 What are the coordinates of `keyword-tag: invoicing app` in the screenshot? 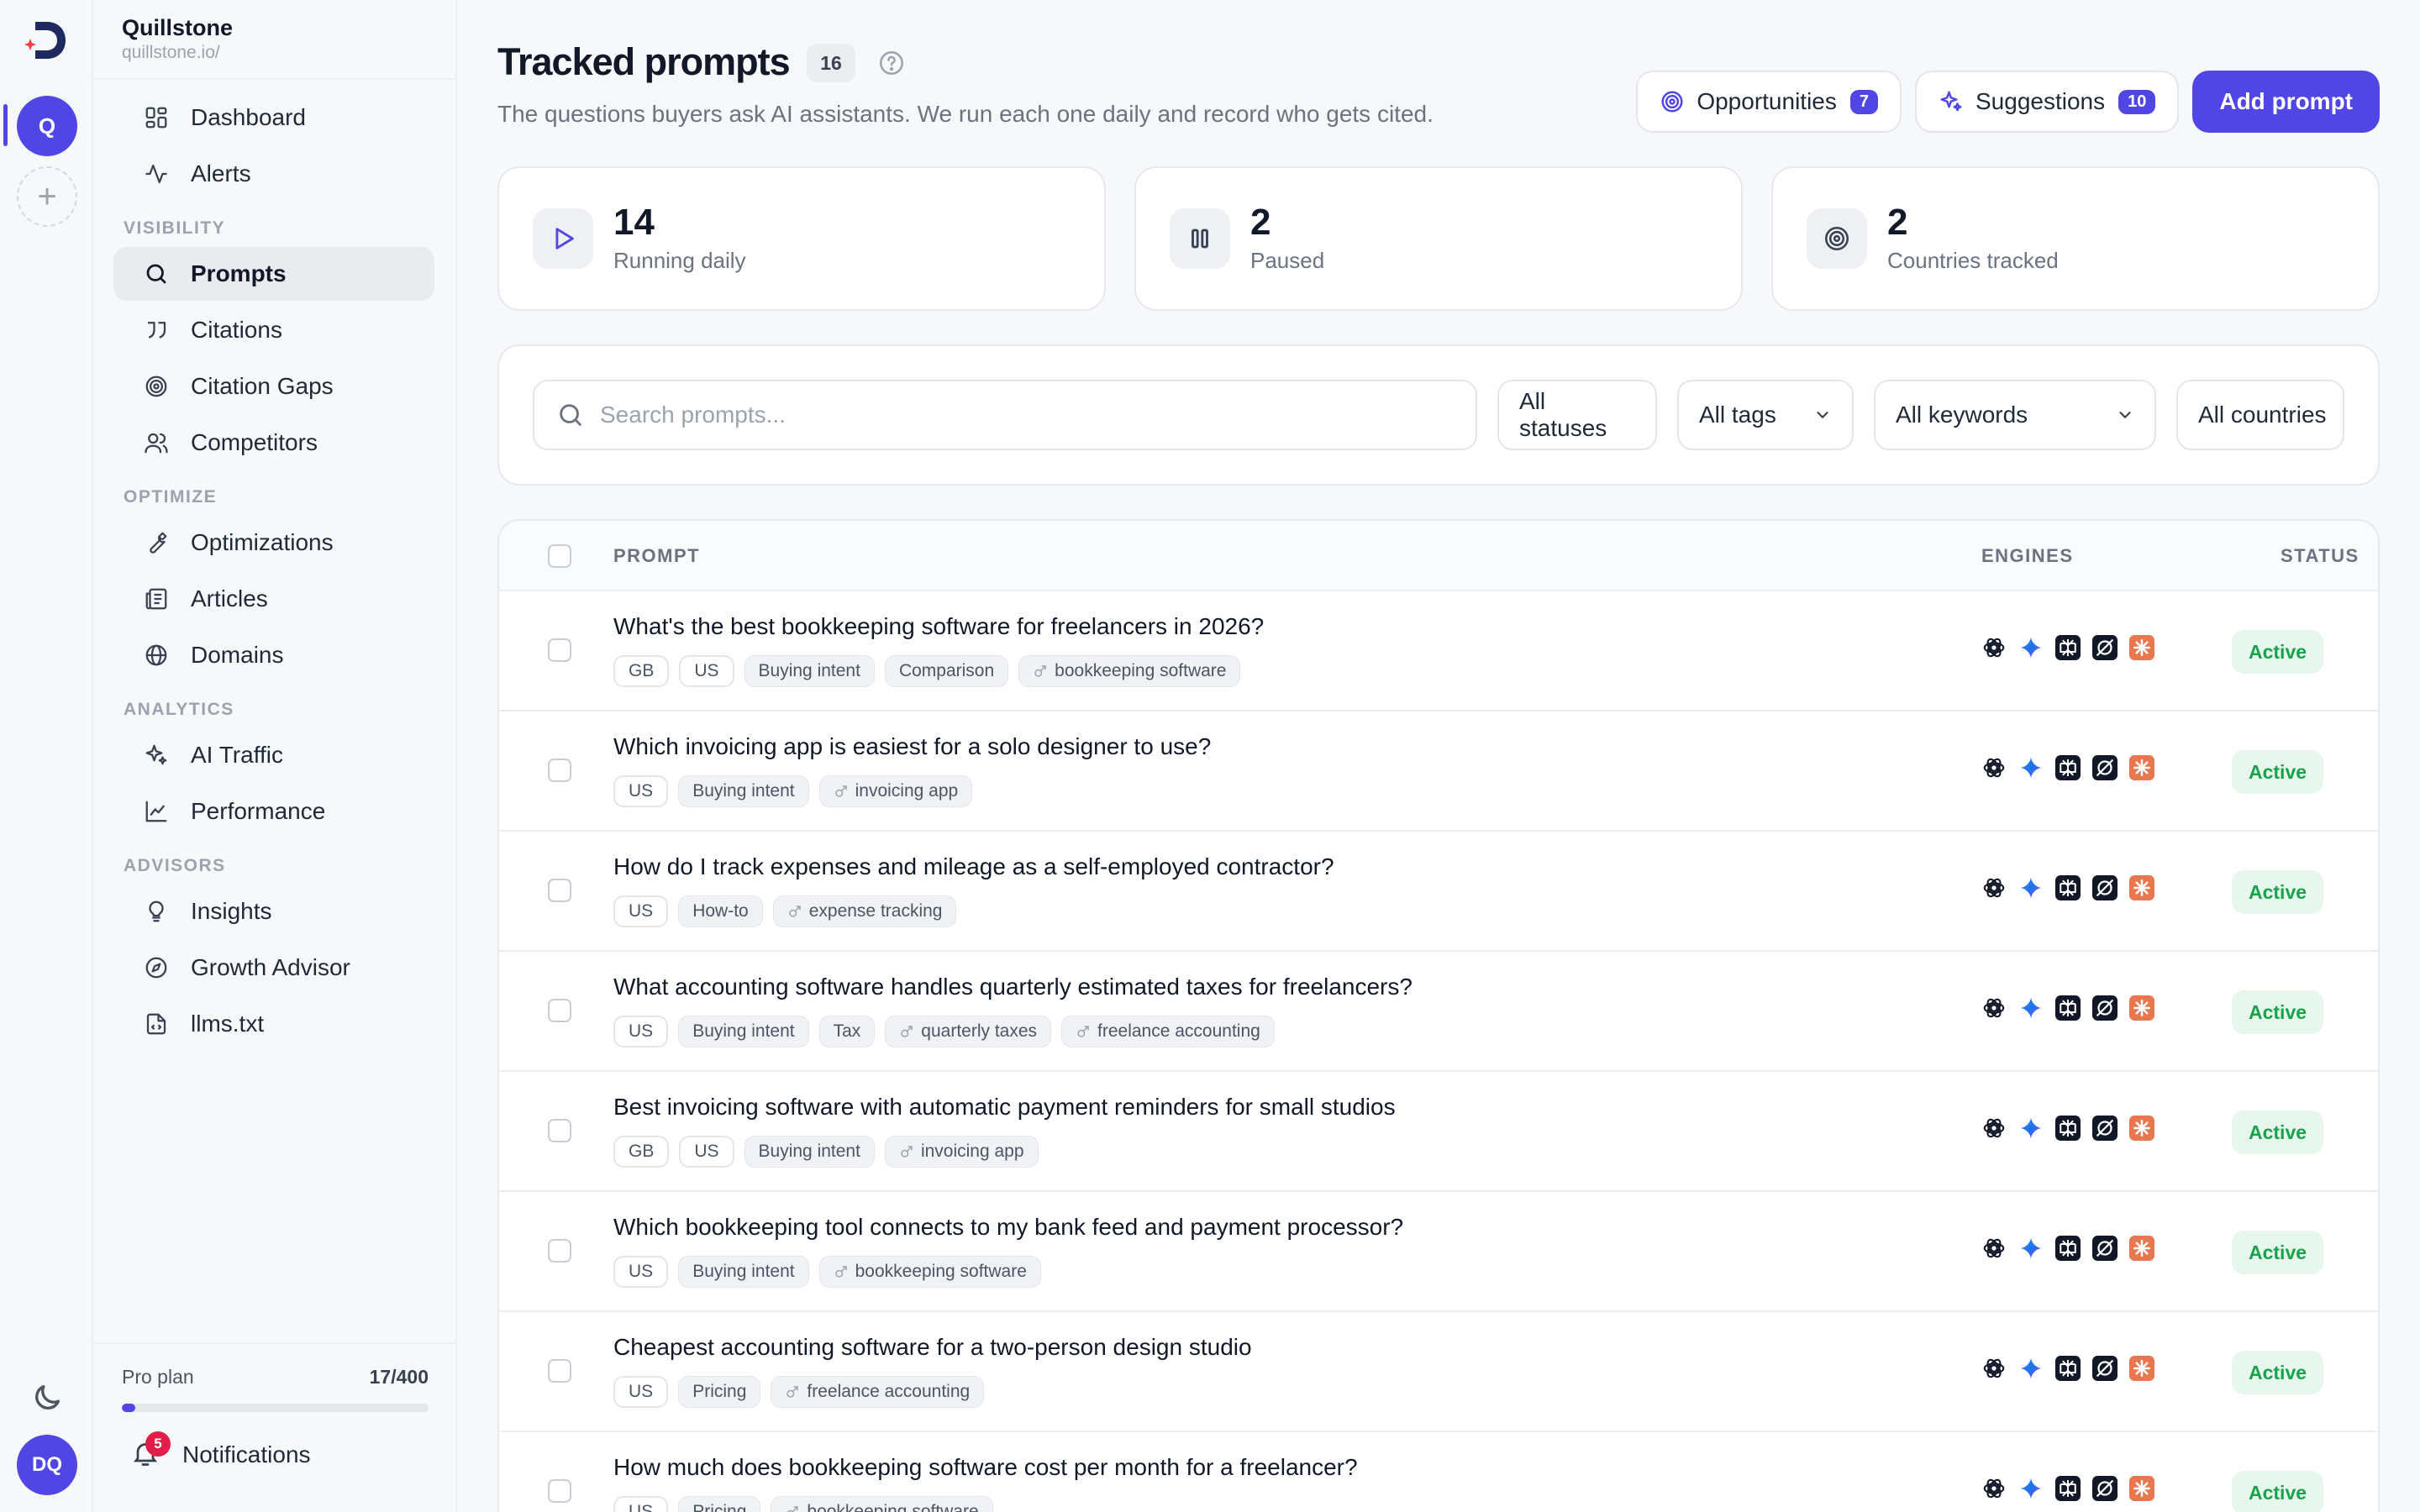 It's located at (961, 1152).